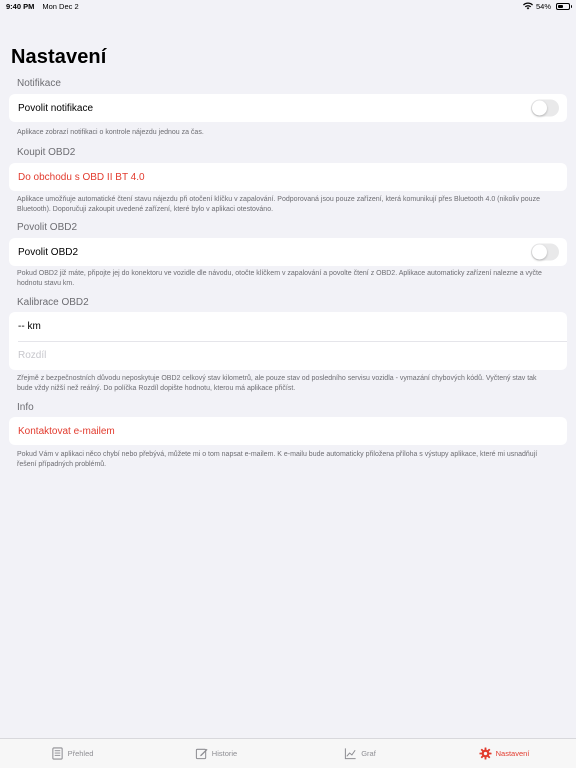 This screenshot has width=576, height=768. What do you see at coordinates (288, 431) in the screenshot?
I see `contact-email-button: Kontaktovat e-mailem` at bounding box center [288, 431].